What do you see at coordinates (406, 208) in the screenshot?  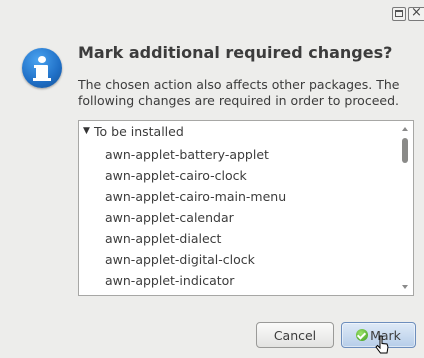 I see `vertical-scrollbar` at bounding box center [406, 208].